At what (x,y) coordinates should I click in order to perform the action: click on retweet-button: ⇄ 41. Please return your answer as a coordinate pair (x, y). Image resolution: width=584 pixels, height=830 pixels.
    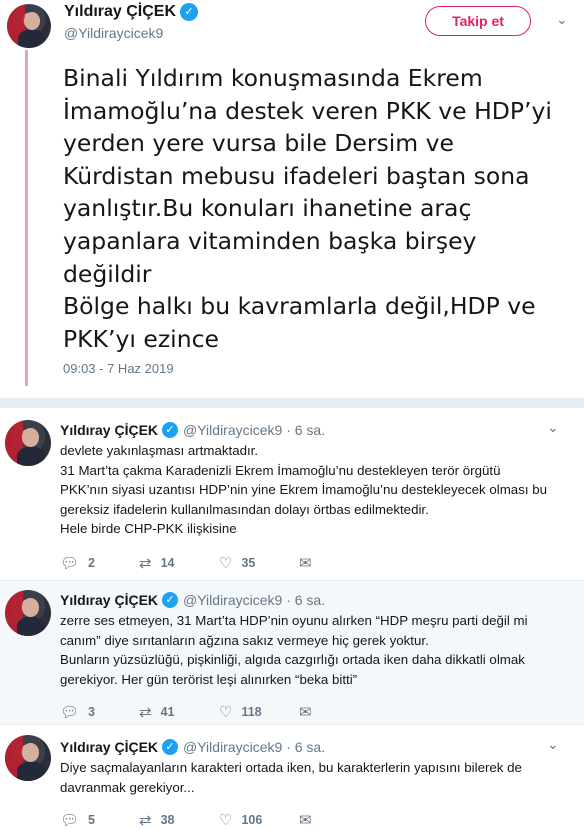
    Looking at the image, I should click on (179, 712).